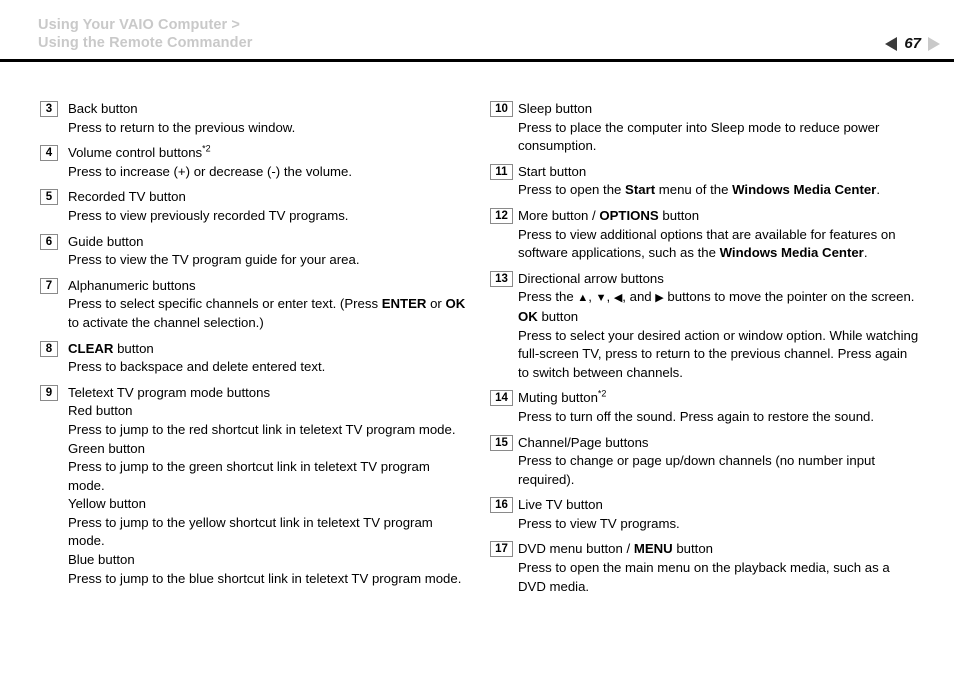 The image size is (954, 674). What do you see at coordinates (934, 44) in the screenshot?
I see `triangle-right-icon` at bounding box center [934, 44].